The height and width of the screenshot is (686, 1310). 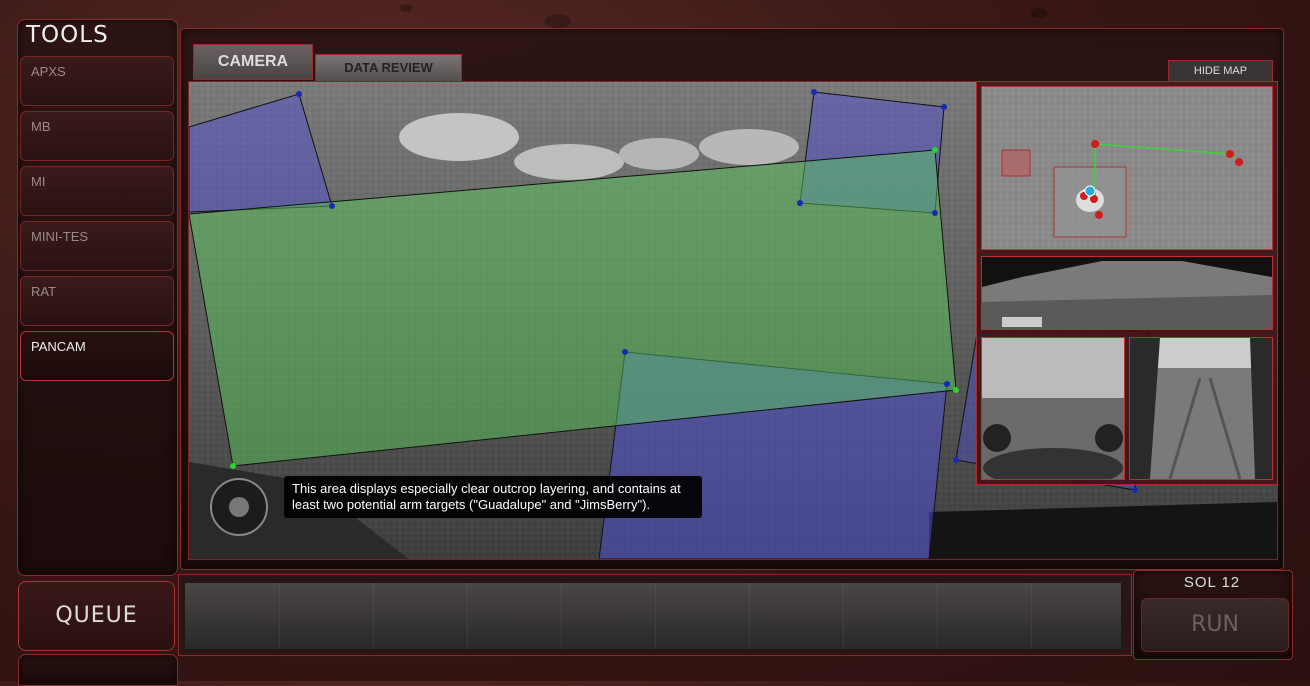 I want to click on tab-camera: CAMERA, so click(x=253, y=62).